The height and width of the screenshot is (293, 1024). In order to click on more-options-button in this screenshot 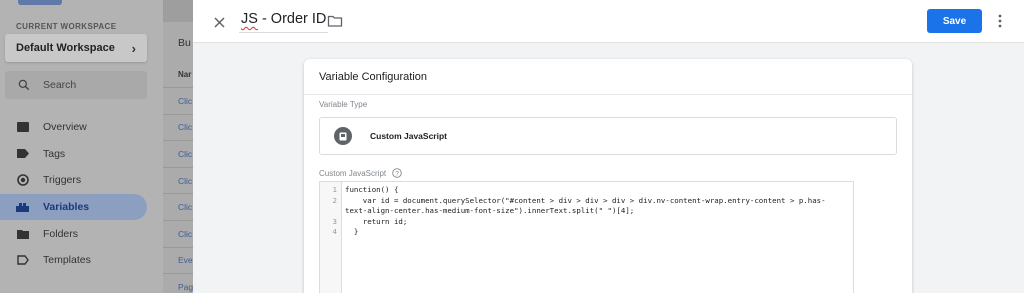, I will do `click(1000, 21)`.